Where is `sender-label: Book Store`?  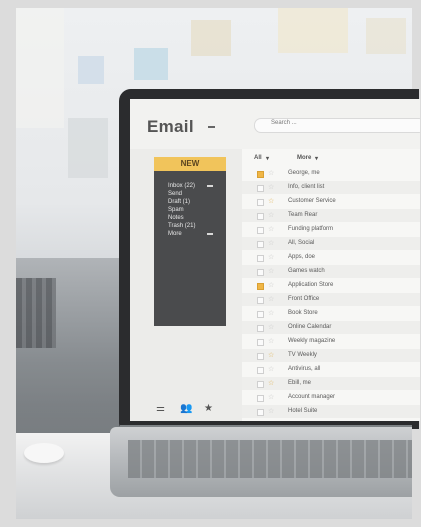 sender-label: Book Store is located at coordinates (303, 313).